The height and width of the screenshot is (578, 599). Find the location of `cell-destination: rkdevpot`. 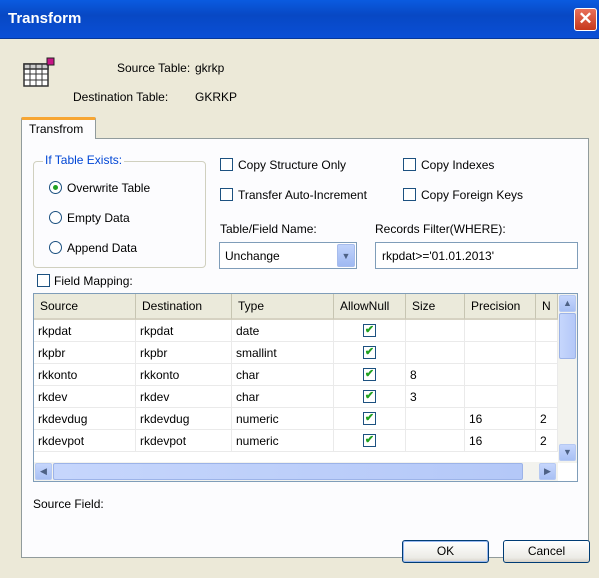

cell-destination: rkdevpot is located at coordinates (184, 441).